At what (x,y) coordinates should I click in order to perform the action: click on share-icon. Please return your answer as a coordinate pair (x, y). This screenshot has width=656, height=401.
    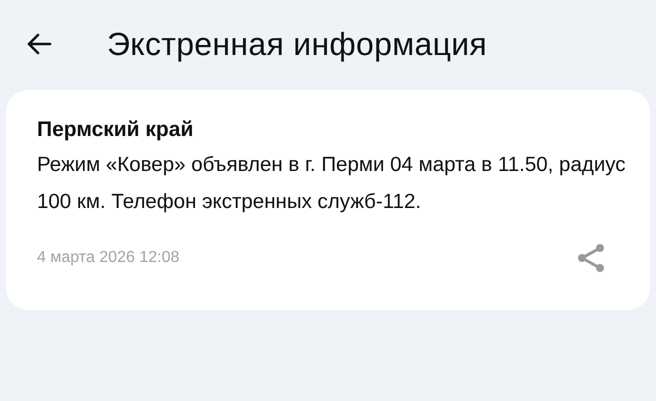
    Looking at the image, I should click on (591, 258).